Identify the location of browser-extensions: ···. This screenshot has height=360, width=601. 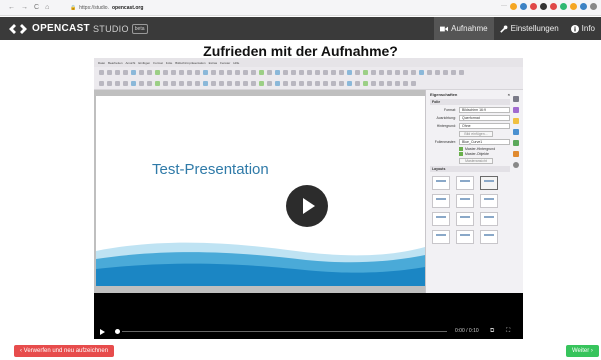
(549, 6).